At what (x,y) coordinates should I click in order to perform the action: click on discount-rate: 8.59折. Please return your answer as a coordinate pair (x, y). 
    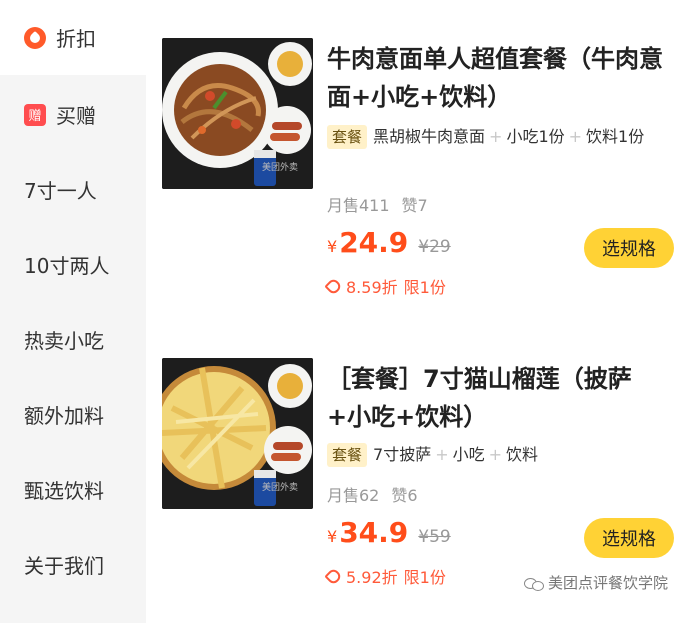
    Looking at the image, I should click on (372, 287).